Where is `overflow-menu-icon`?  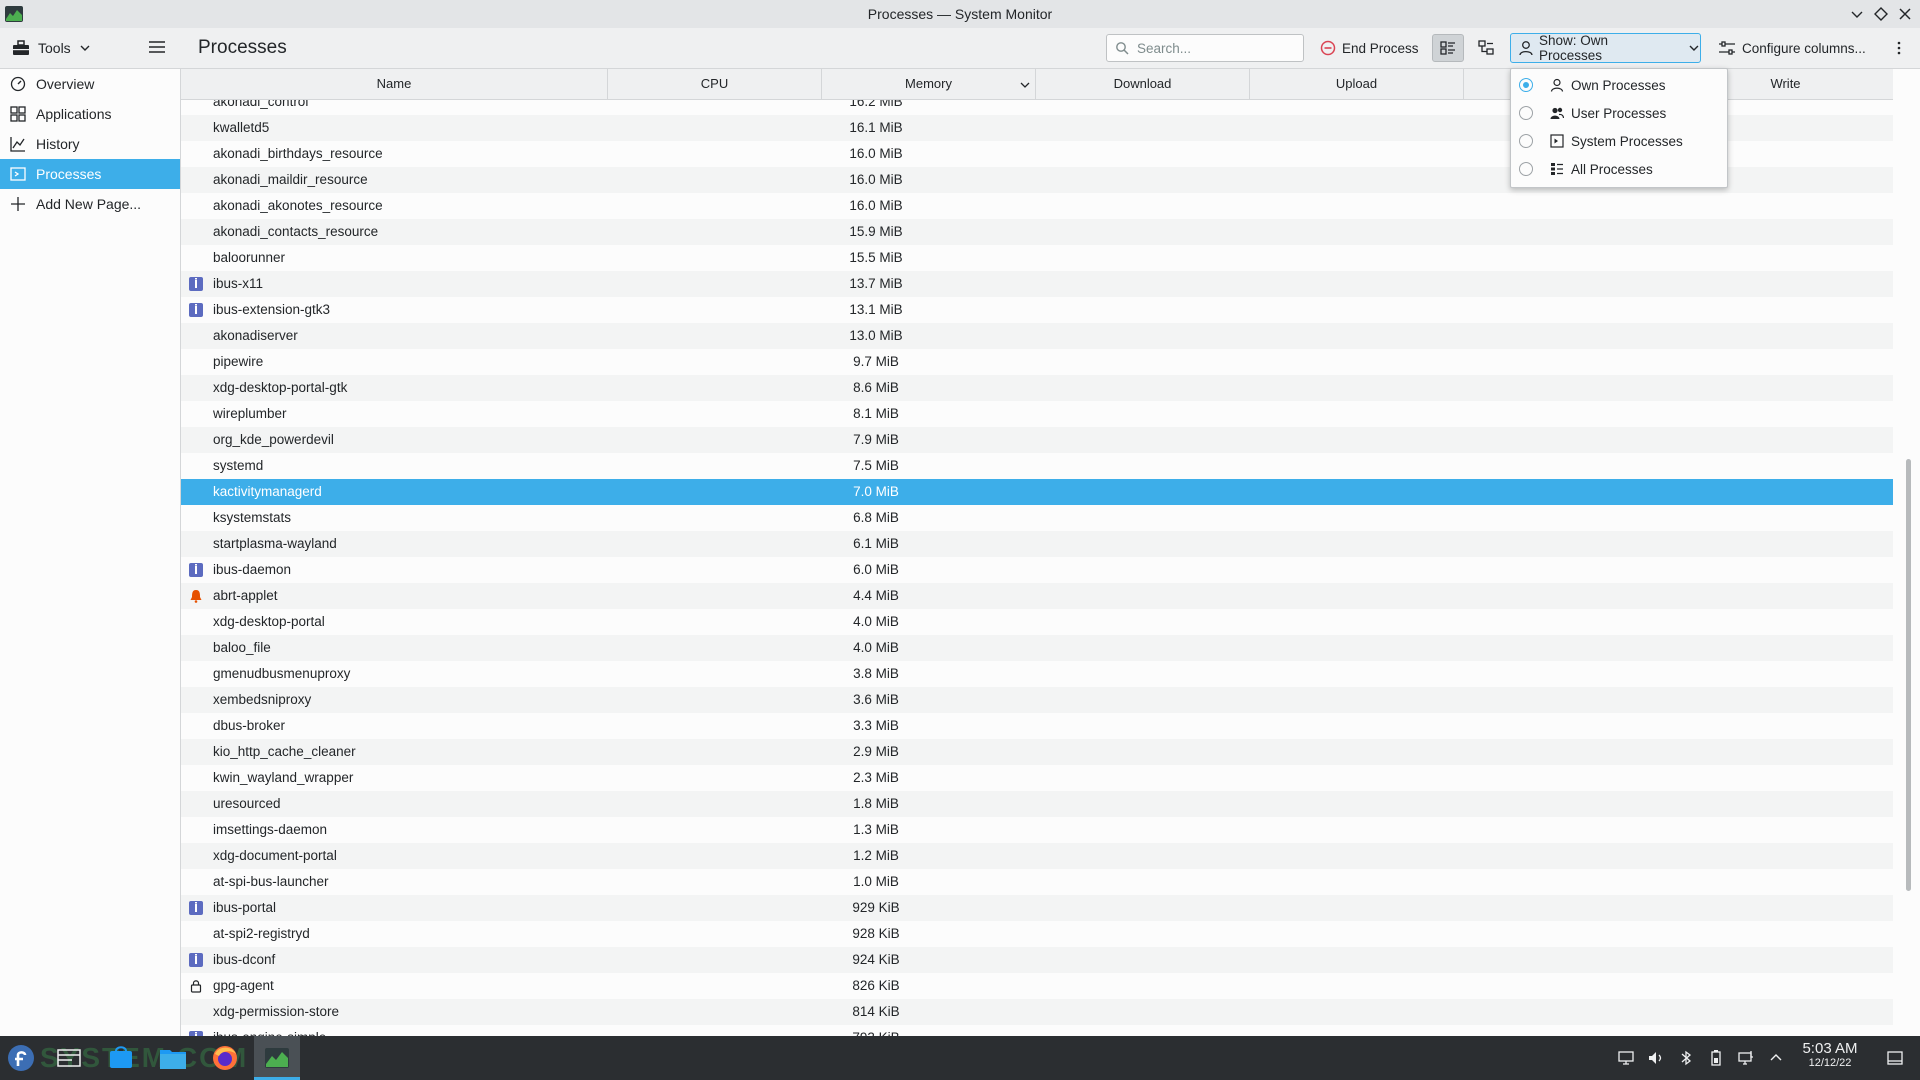
overflow-menu-icon is located at coordinates (1899, 48).